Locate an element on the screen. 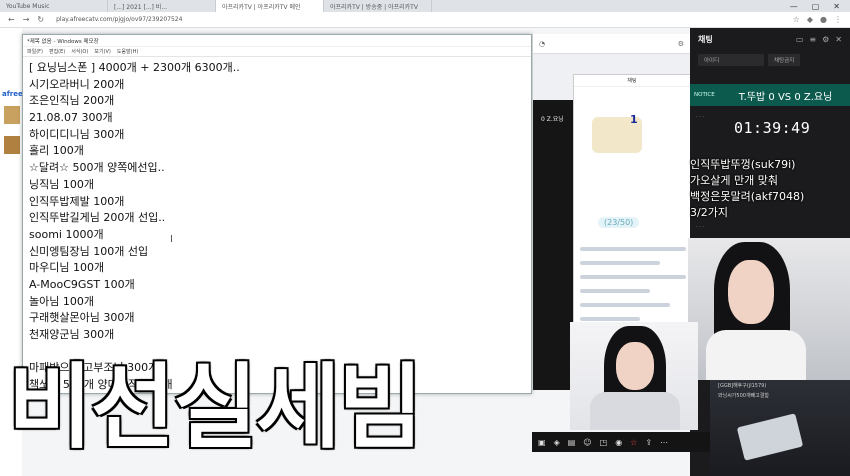 The width and height of the screenshot is (850, 476). text-cursor-icon: I is located at coordinates (171, 239).